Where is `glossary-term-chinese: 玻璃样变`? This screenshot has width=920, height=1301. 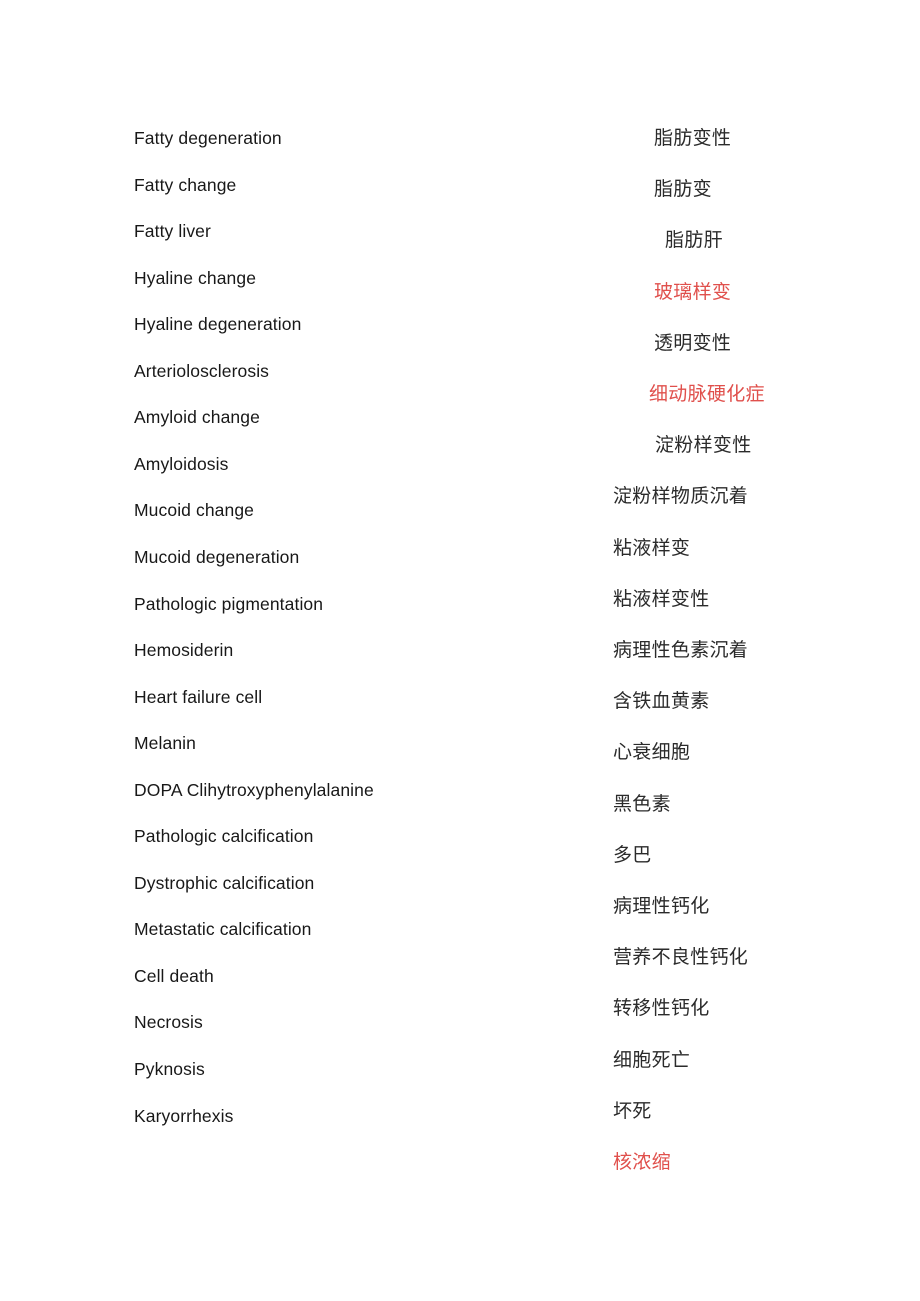
glossary-term-chinese: 玻璃样变 is located at coordinates (693, 291).